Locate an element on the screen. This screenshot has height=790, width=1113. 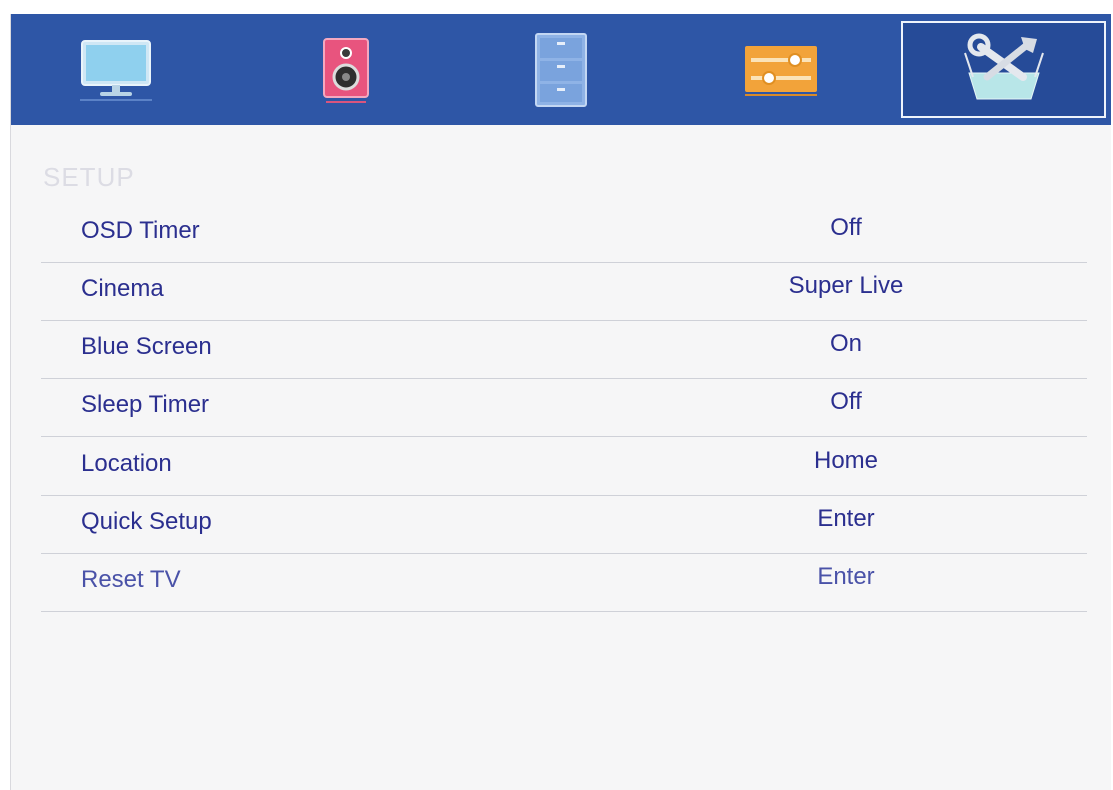
menu-row-value: On is located at coordinates (845, 343).